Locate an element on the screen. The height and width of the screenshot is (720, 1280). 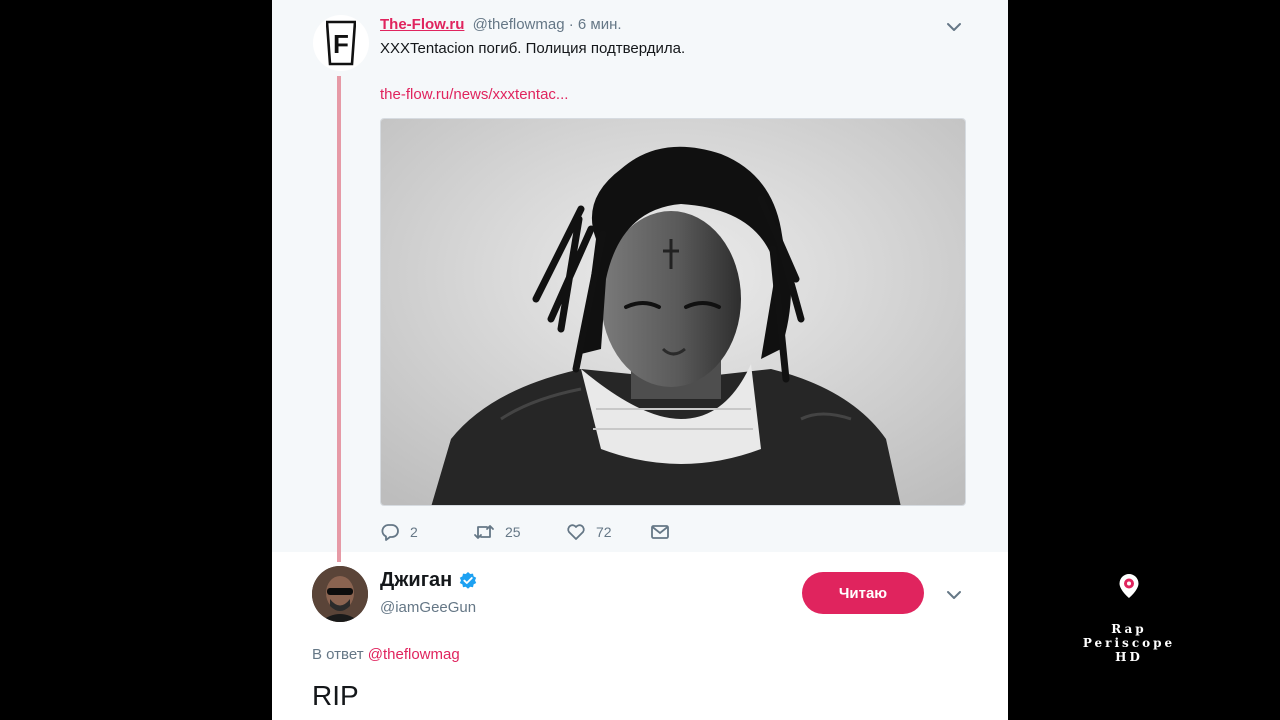
direct-message-icon is located at coordinates (660, 532).